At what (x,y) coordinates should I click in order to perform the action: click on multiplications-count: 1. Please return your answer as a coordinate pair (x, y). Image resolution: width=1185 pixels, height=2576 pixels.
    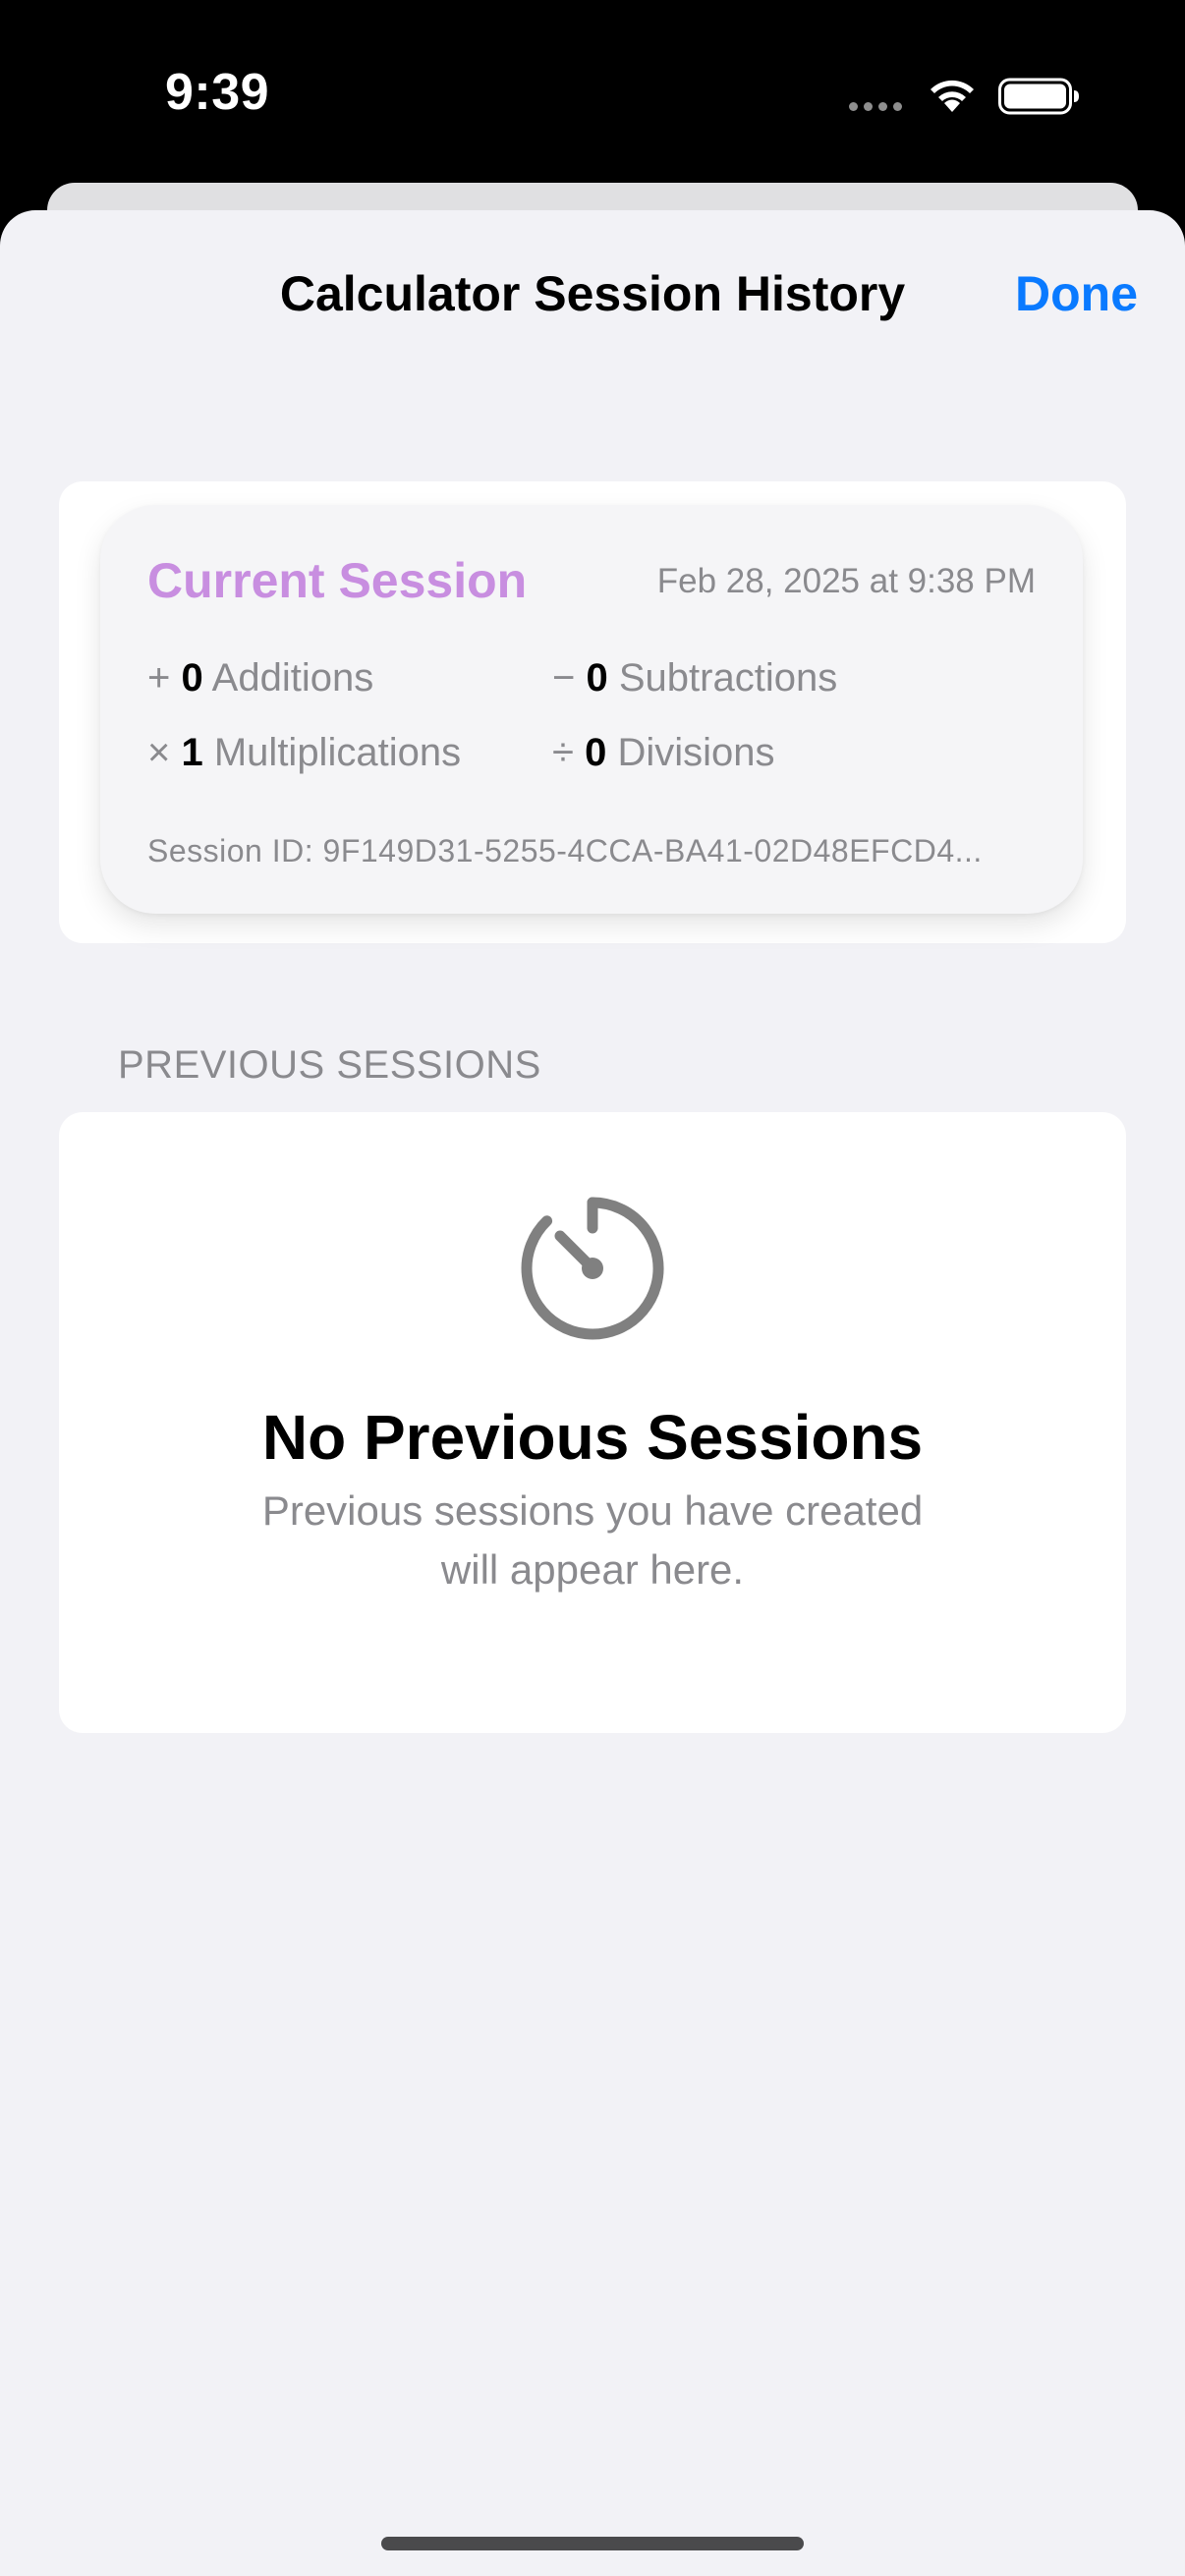
    Looking at the image, I should click on (192, 752).